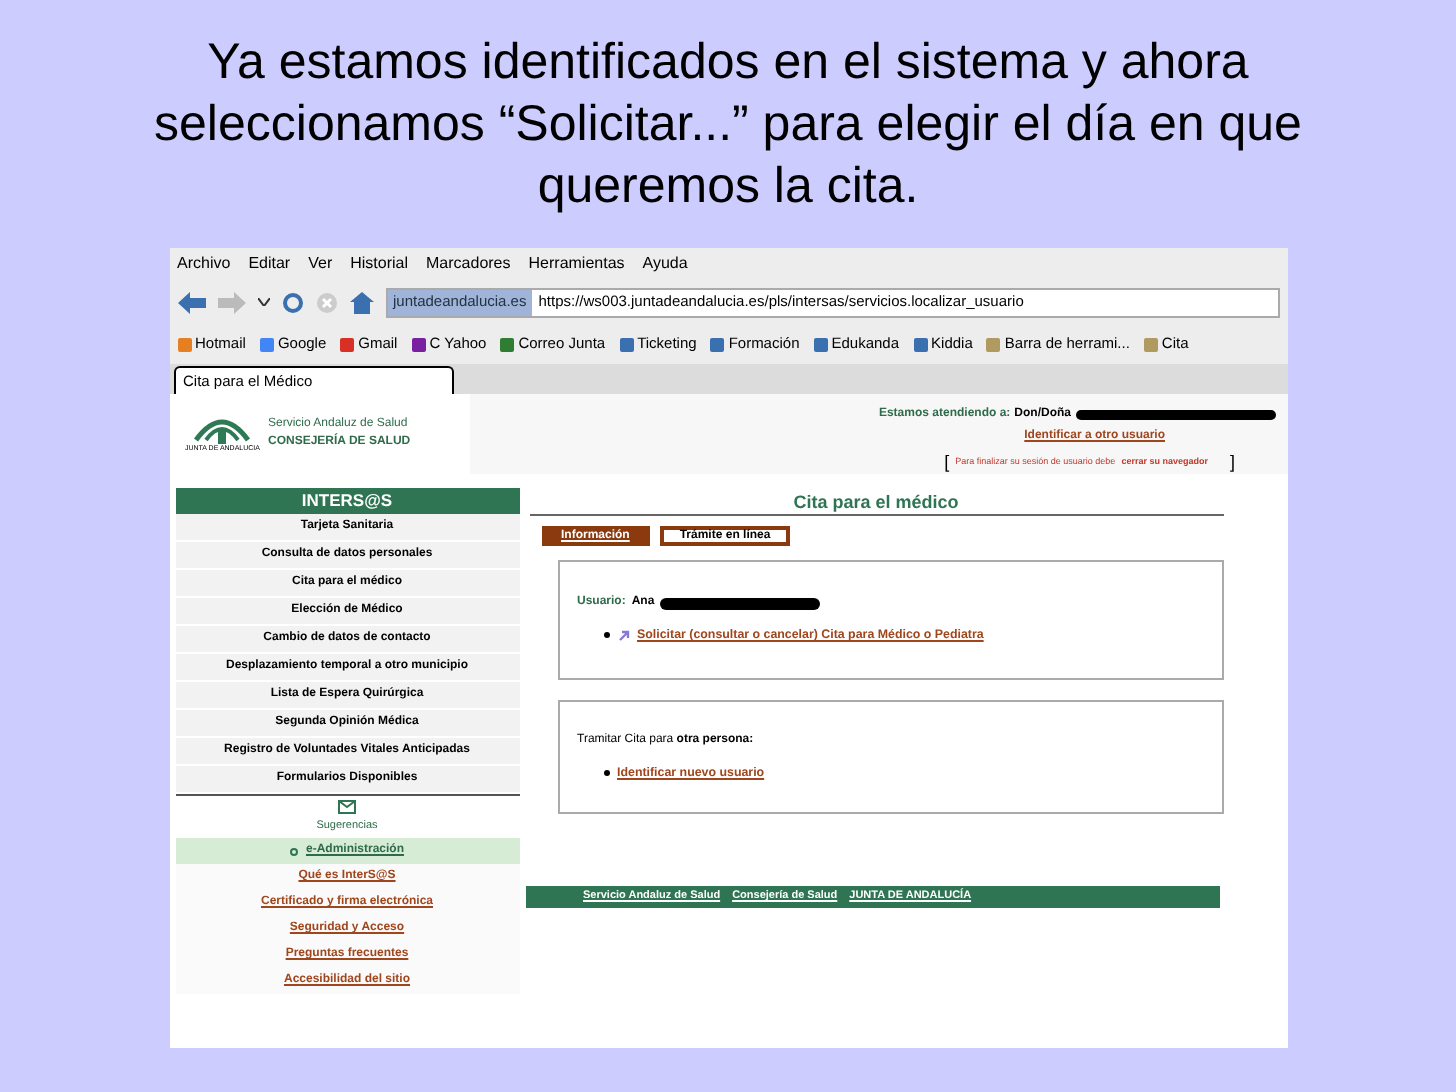 The height and width of the screenshot is (1092, 1456). Describe the element at coordinates (292, 302) in the screenshot. I see `reload-icon` at that location.